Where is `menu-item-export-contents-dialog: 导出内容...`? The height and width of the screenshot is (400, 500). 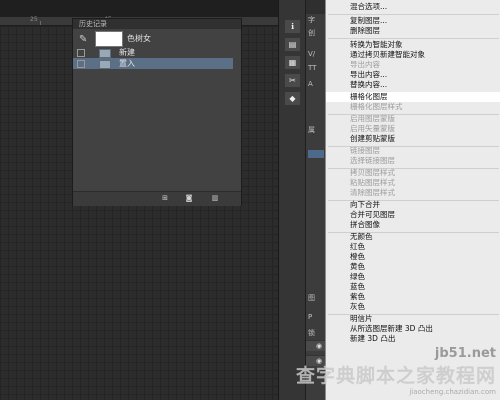
menu-item-export-contents-dialog: 导出内容... is located at coordinates (368, 75).